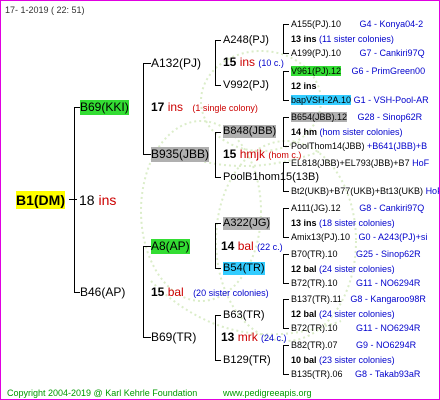 The height and width of the screenshot is (400, 440). What do you see at coordinates (246, 40) in the screenshot?
I see `g3-node-a248: A248(PJ)` at bounding box center [246, 40].